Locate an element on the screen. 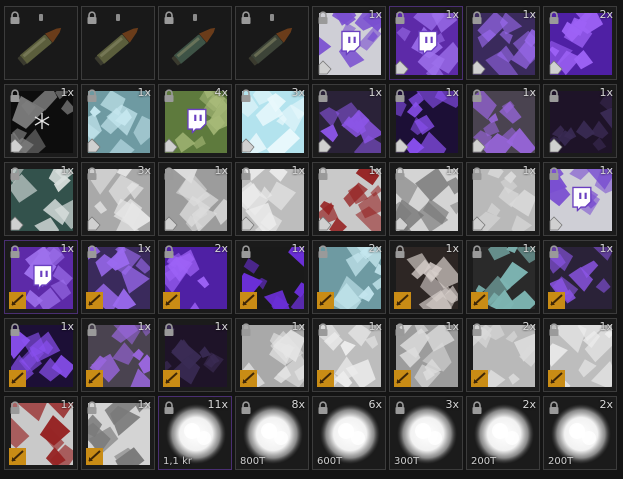 The image size is (623, 479). item-quantity: 4x is located at coordinates (221, 92).